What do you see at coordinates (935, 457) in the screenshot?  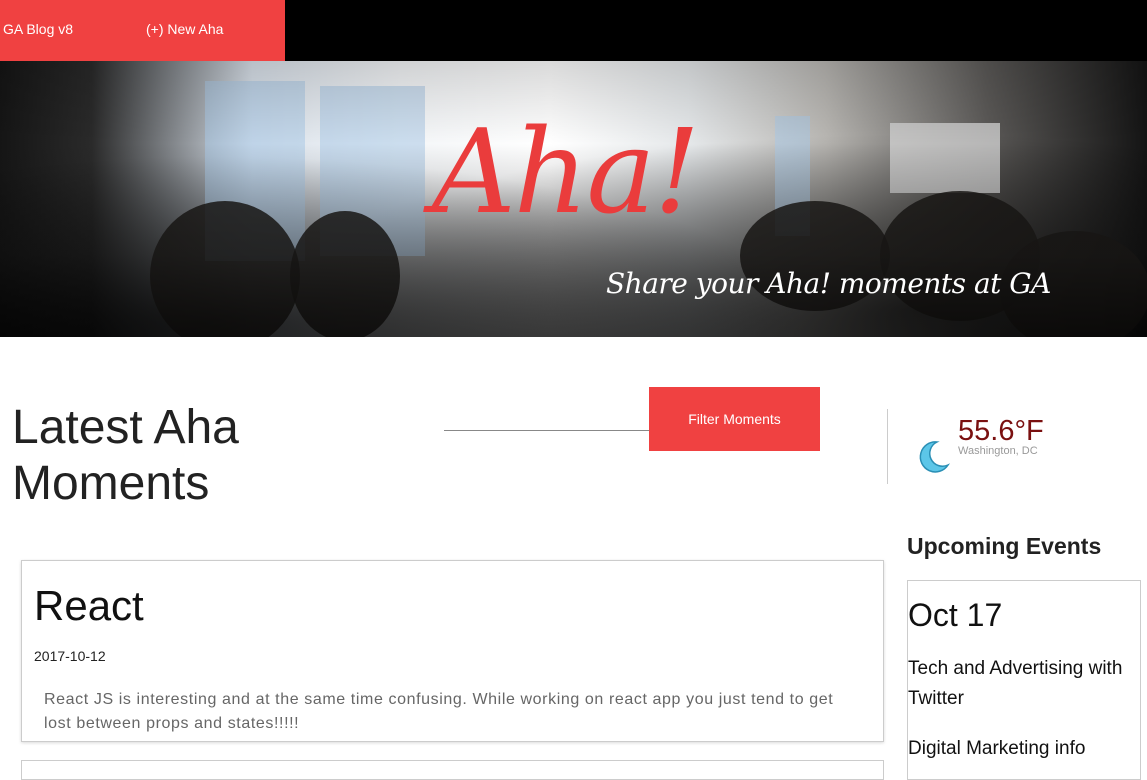 I see `moon-icon` at bounding box center [935, 457].